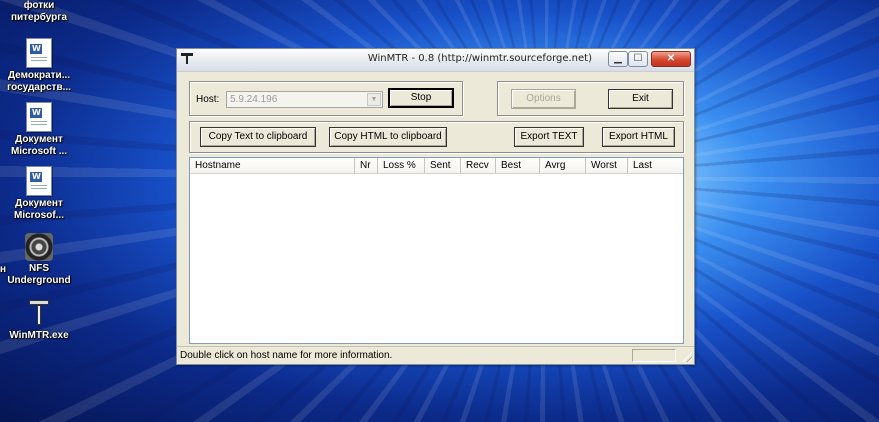 The image size is (879, 422). Describe the element at coordinates (258, 137) in the screenshot. I see `copy-text-button: Copy Text to clipboard` at that location.